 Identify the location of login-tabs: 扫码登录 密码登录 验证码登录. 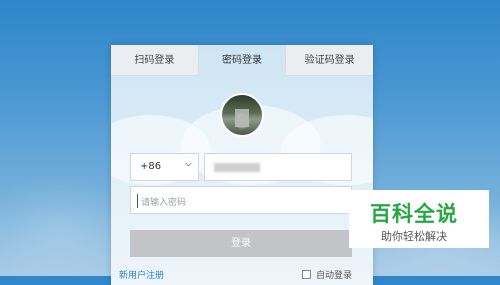
(242, 60).